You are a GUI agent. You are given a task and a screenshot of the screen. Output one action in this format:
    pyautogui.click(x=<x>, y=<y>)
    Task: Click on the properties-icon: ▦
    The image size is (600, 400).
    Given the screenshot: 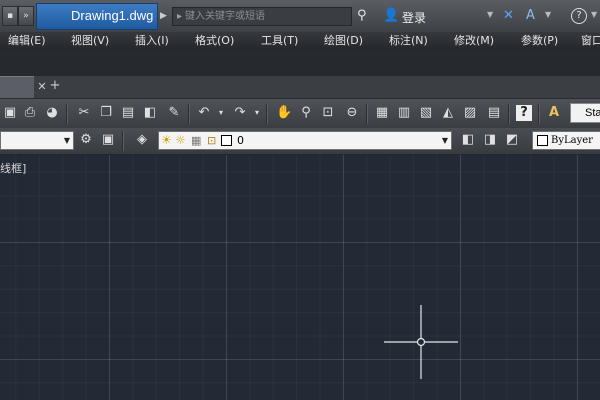 What is the action you would take?
    pyautogui.click(x=382, y=113)
    